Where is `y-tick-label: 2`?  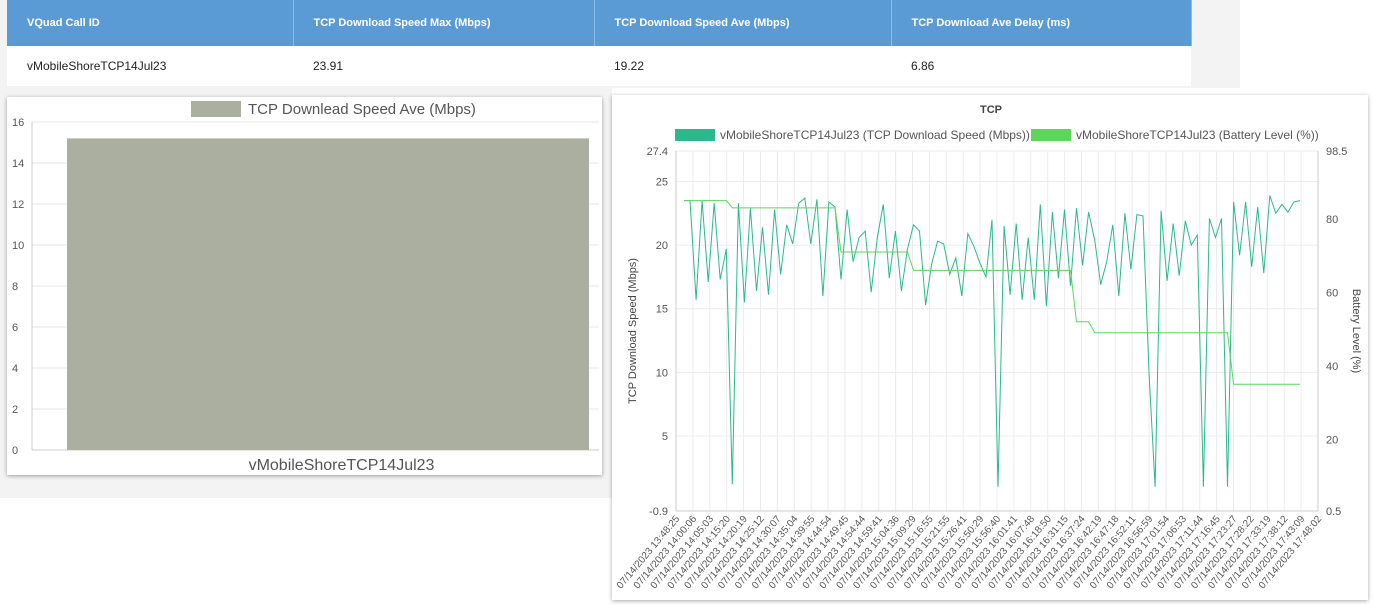
y-tick-label: 2 is located at coordinates (15, 410).